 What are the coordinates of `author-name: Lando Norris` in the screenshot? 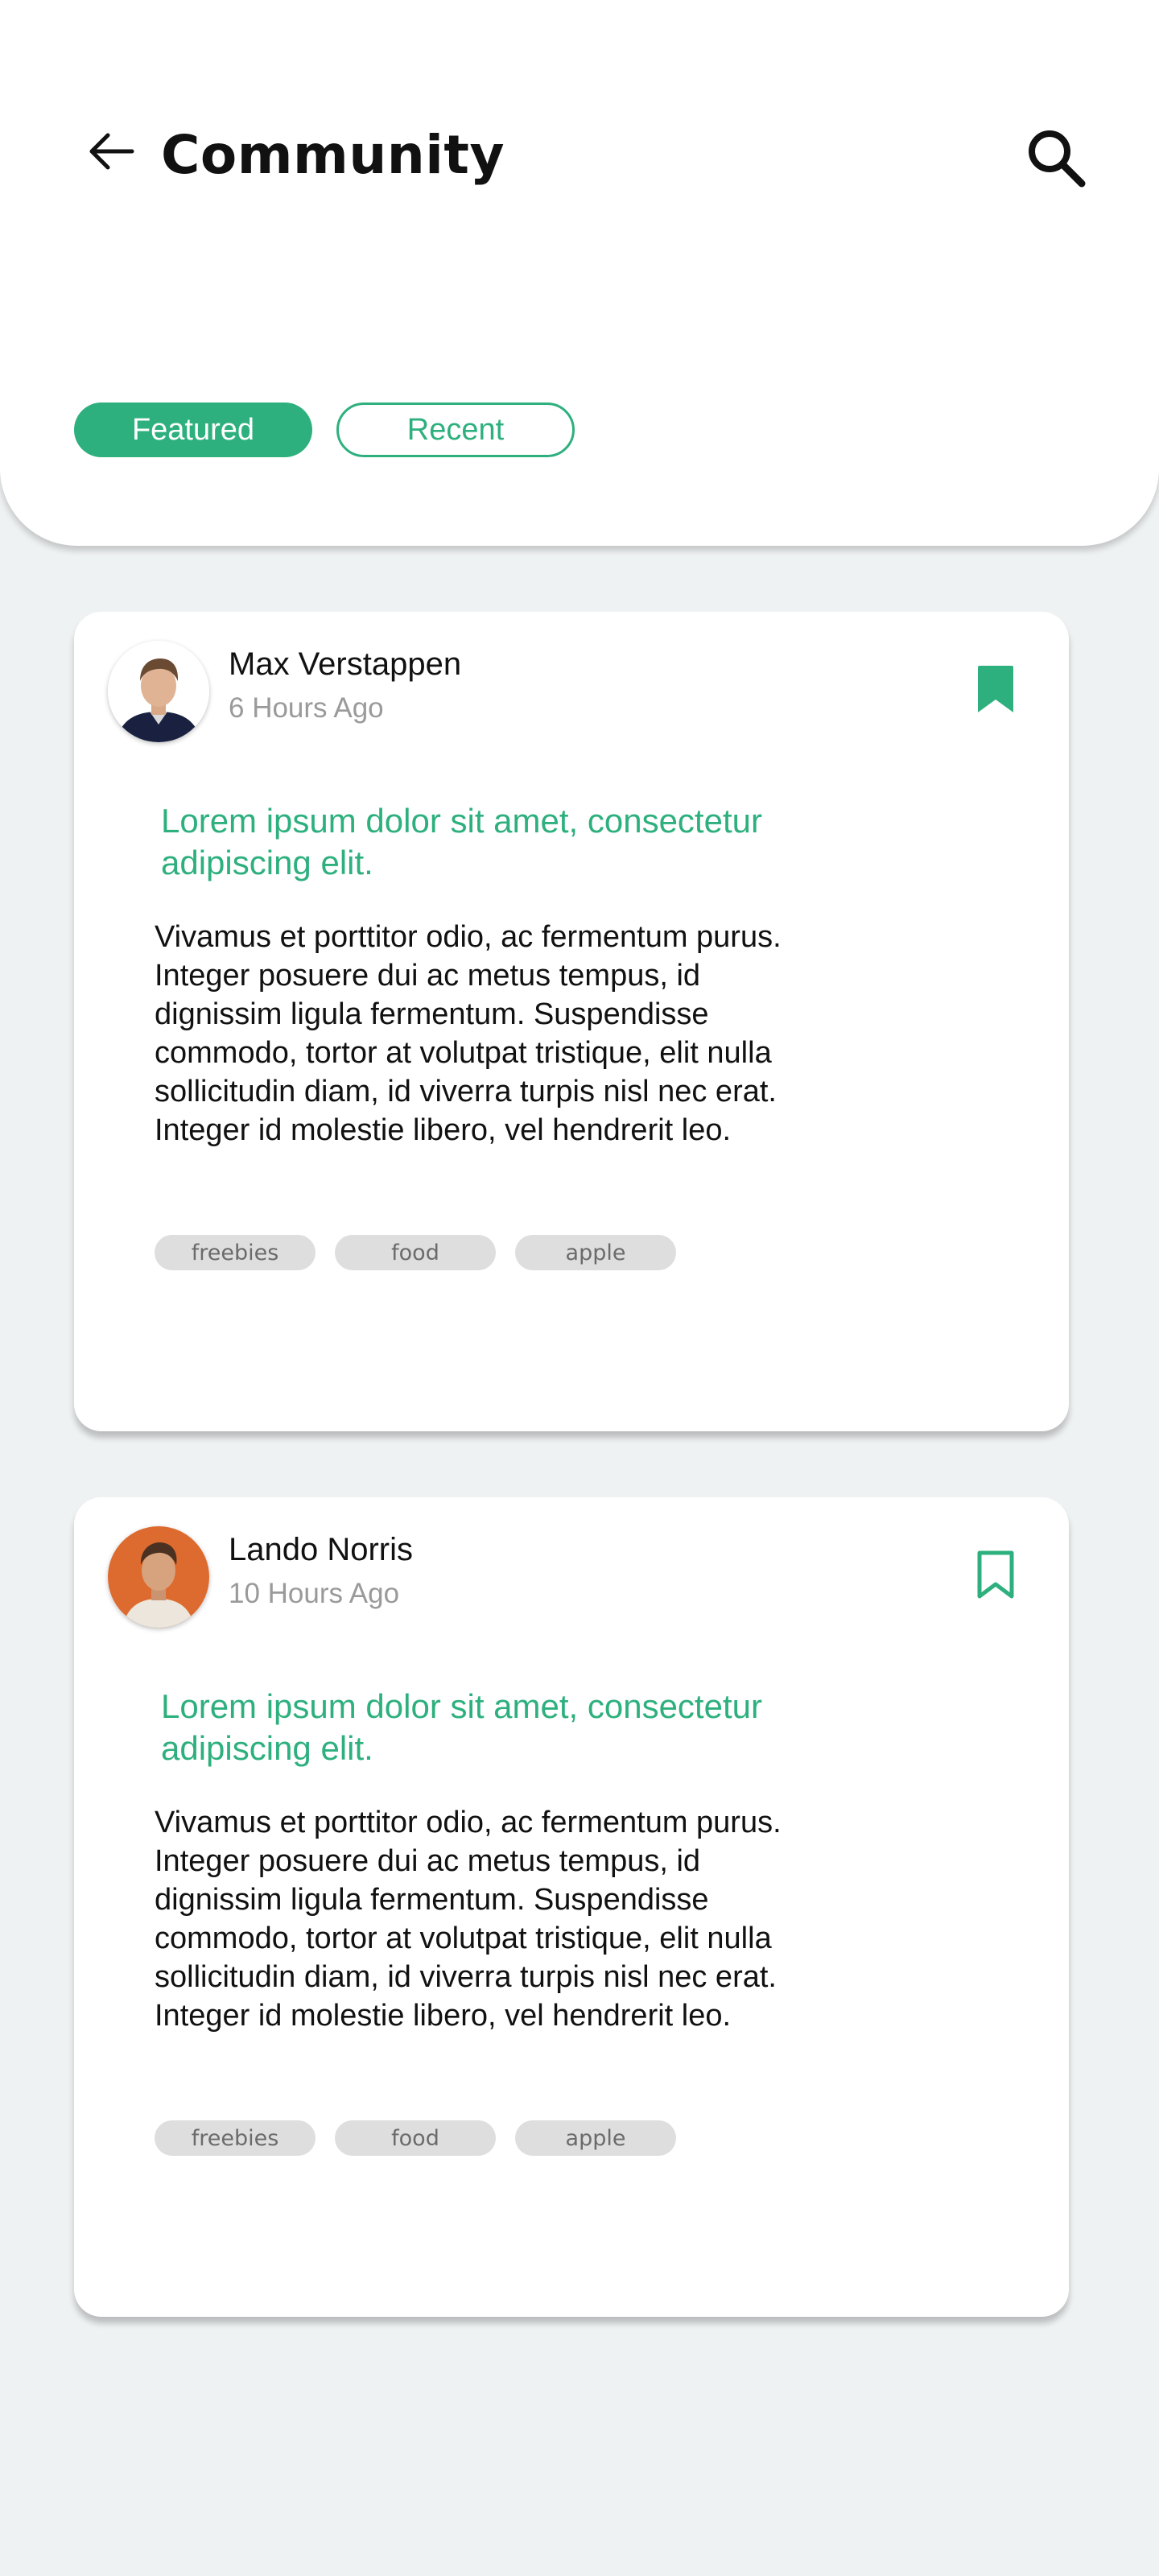 It's located at (321, 1550).